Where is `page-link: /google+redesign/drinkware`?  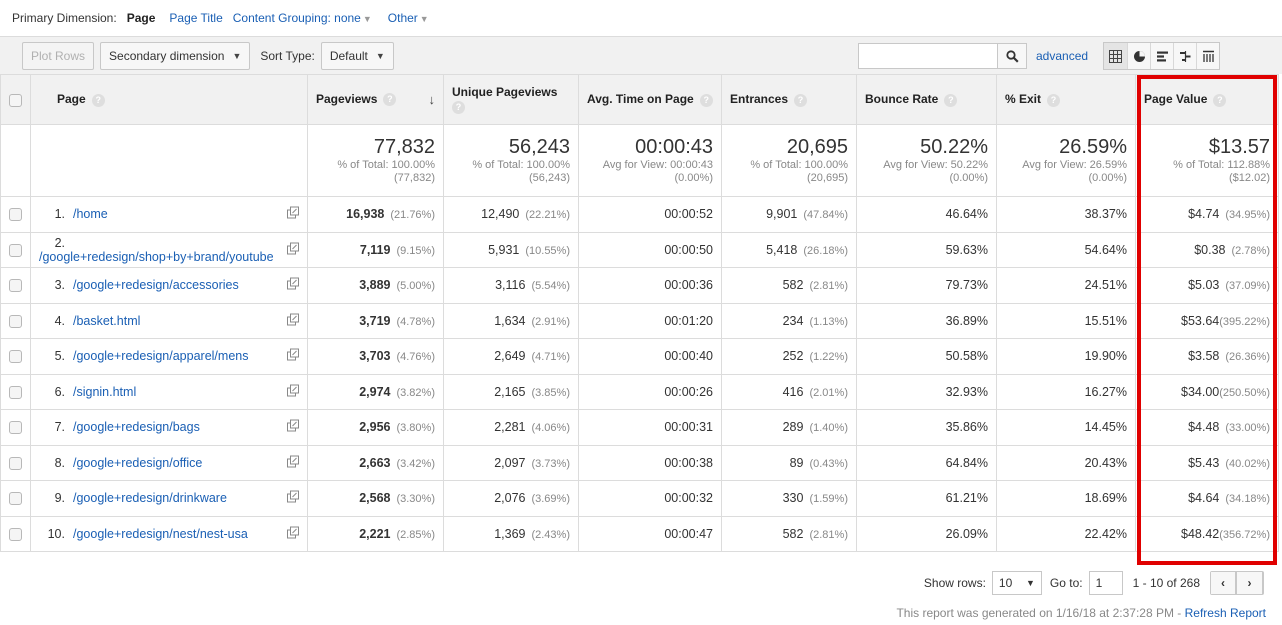
page-link: /google+redesign/drinkware is located at coordinates (150, 498).